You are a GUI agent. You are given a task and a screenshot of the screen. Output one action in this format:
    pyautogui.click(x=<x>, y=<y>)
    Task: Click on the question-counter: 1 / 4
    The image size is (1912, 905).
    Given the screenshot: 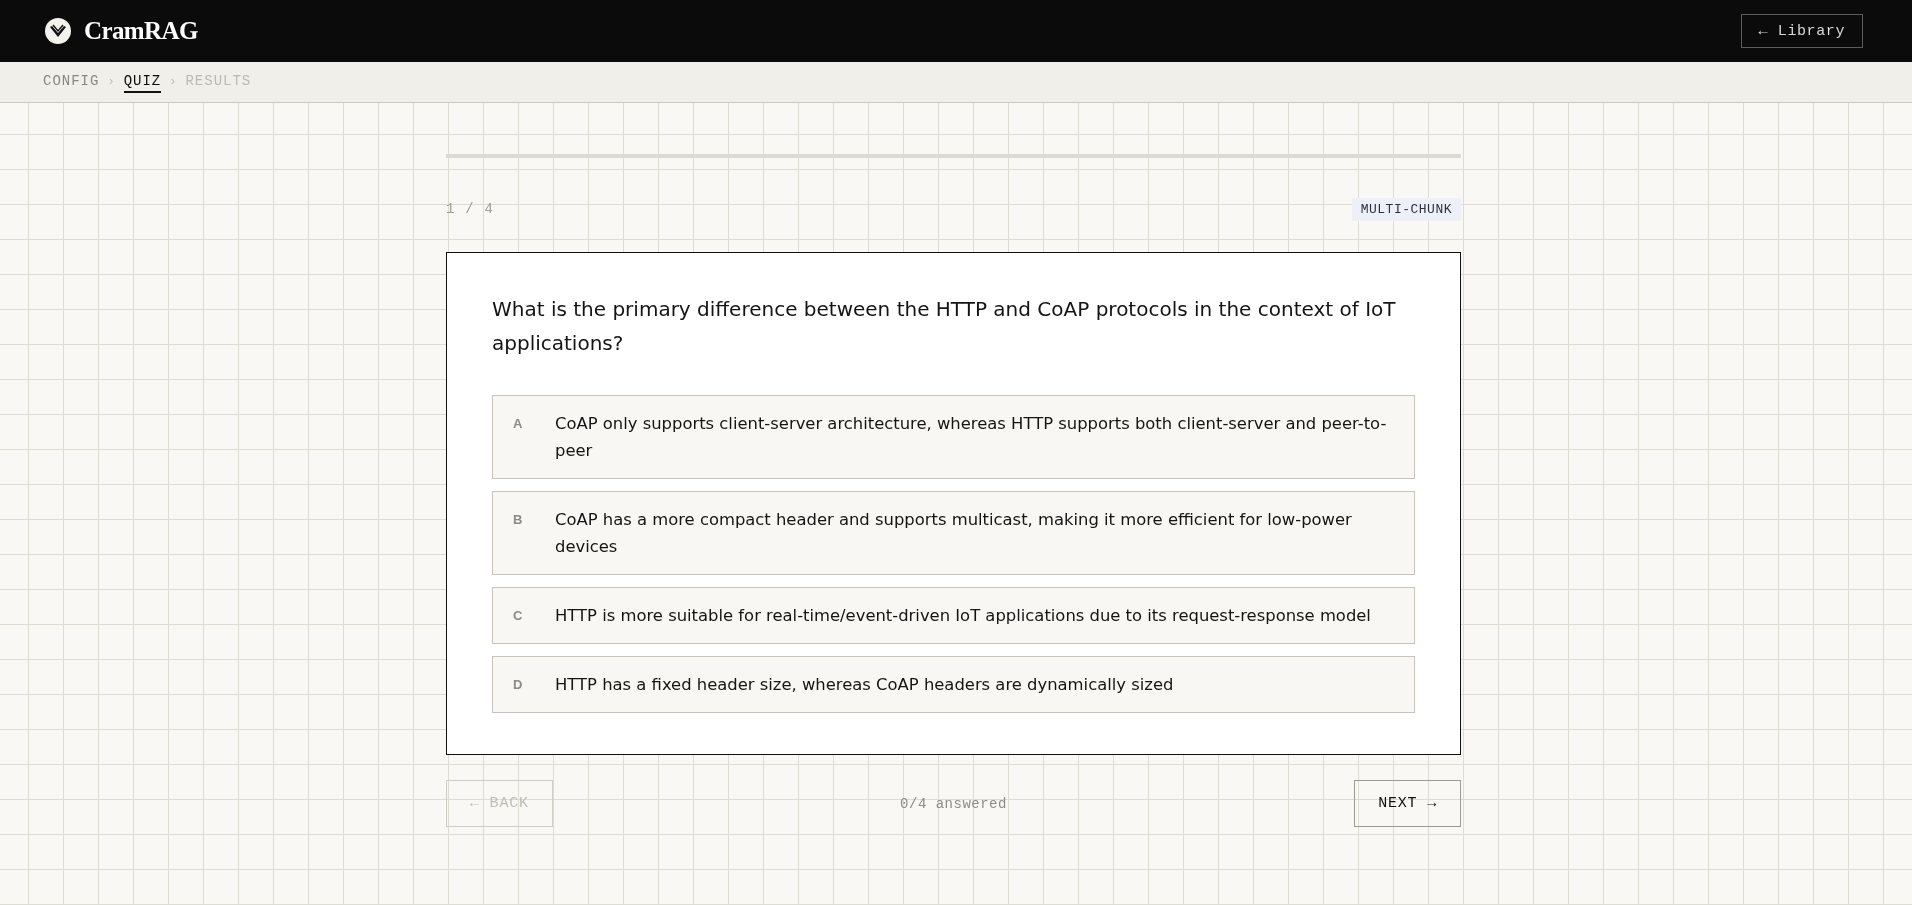 What is the action you would take?
    pyautogui.click(x=470, y=209)
    